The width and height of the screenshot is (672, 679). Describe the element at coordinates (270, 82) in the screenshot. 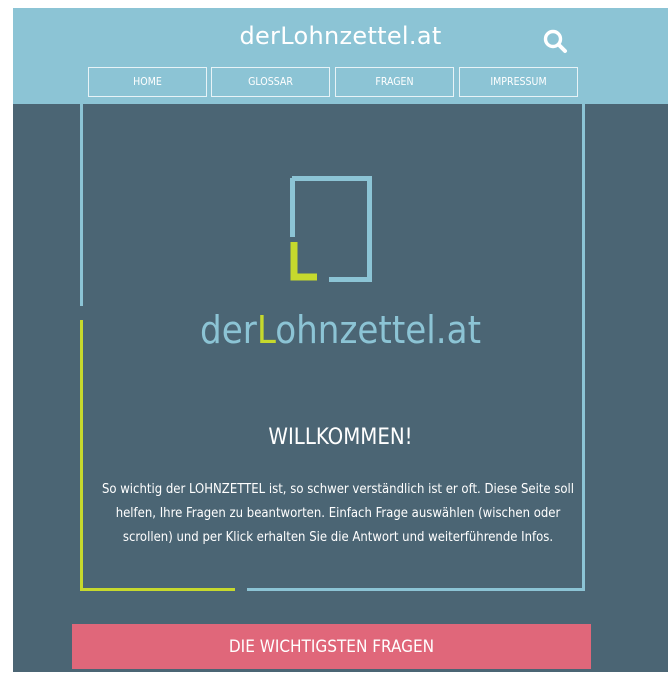

I see `nav-item-glossar: Glossar` at that location.